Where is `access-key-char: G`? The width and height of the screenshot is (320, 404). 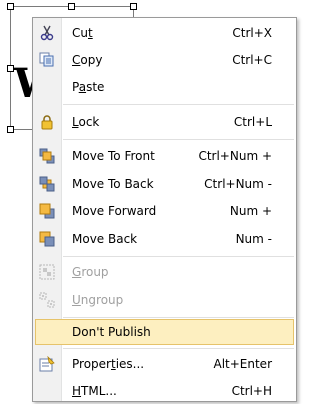
access-key-char: G is located at coordinates (77, 272).